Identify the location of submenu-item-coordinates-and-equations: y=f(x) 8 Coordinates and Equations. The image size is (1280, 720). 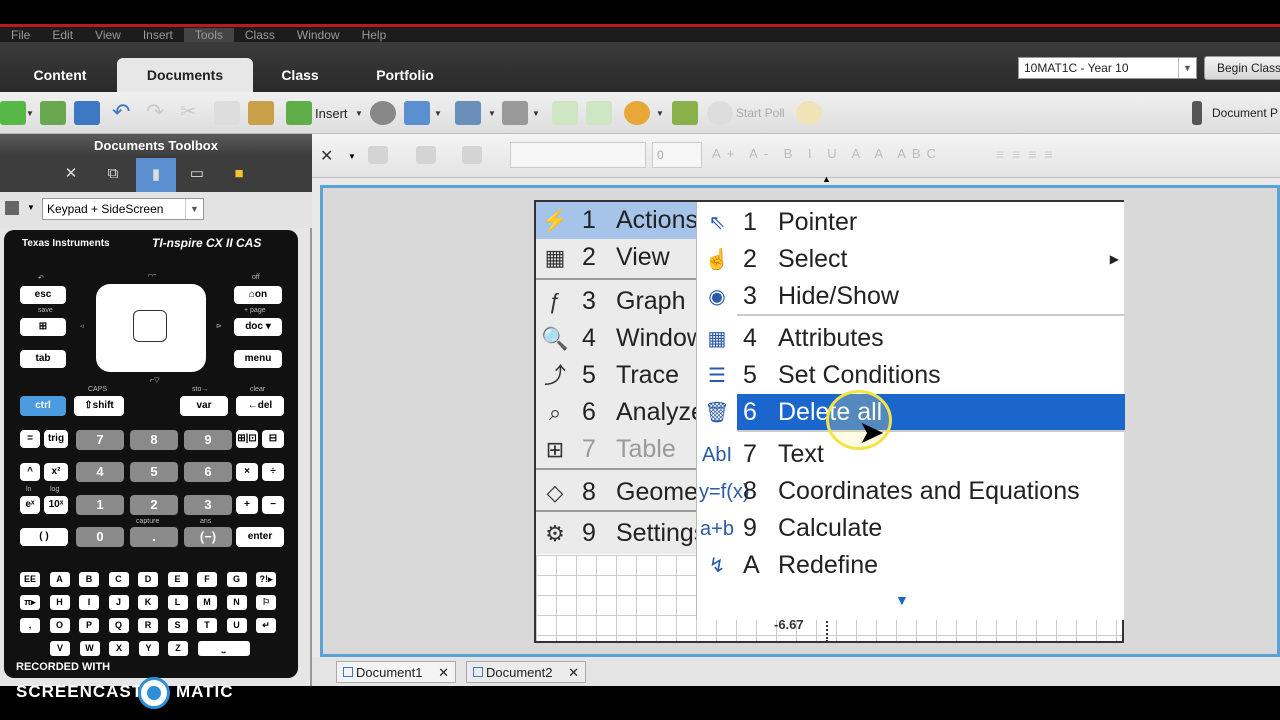
(911, 491).